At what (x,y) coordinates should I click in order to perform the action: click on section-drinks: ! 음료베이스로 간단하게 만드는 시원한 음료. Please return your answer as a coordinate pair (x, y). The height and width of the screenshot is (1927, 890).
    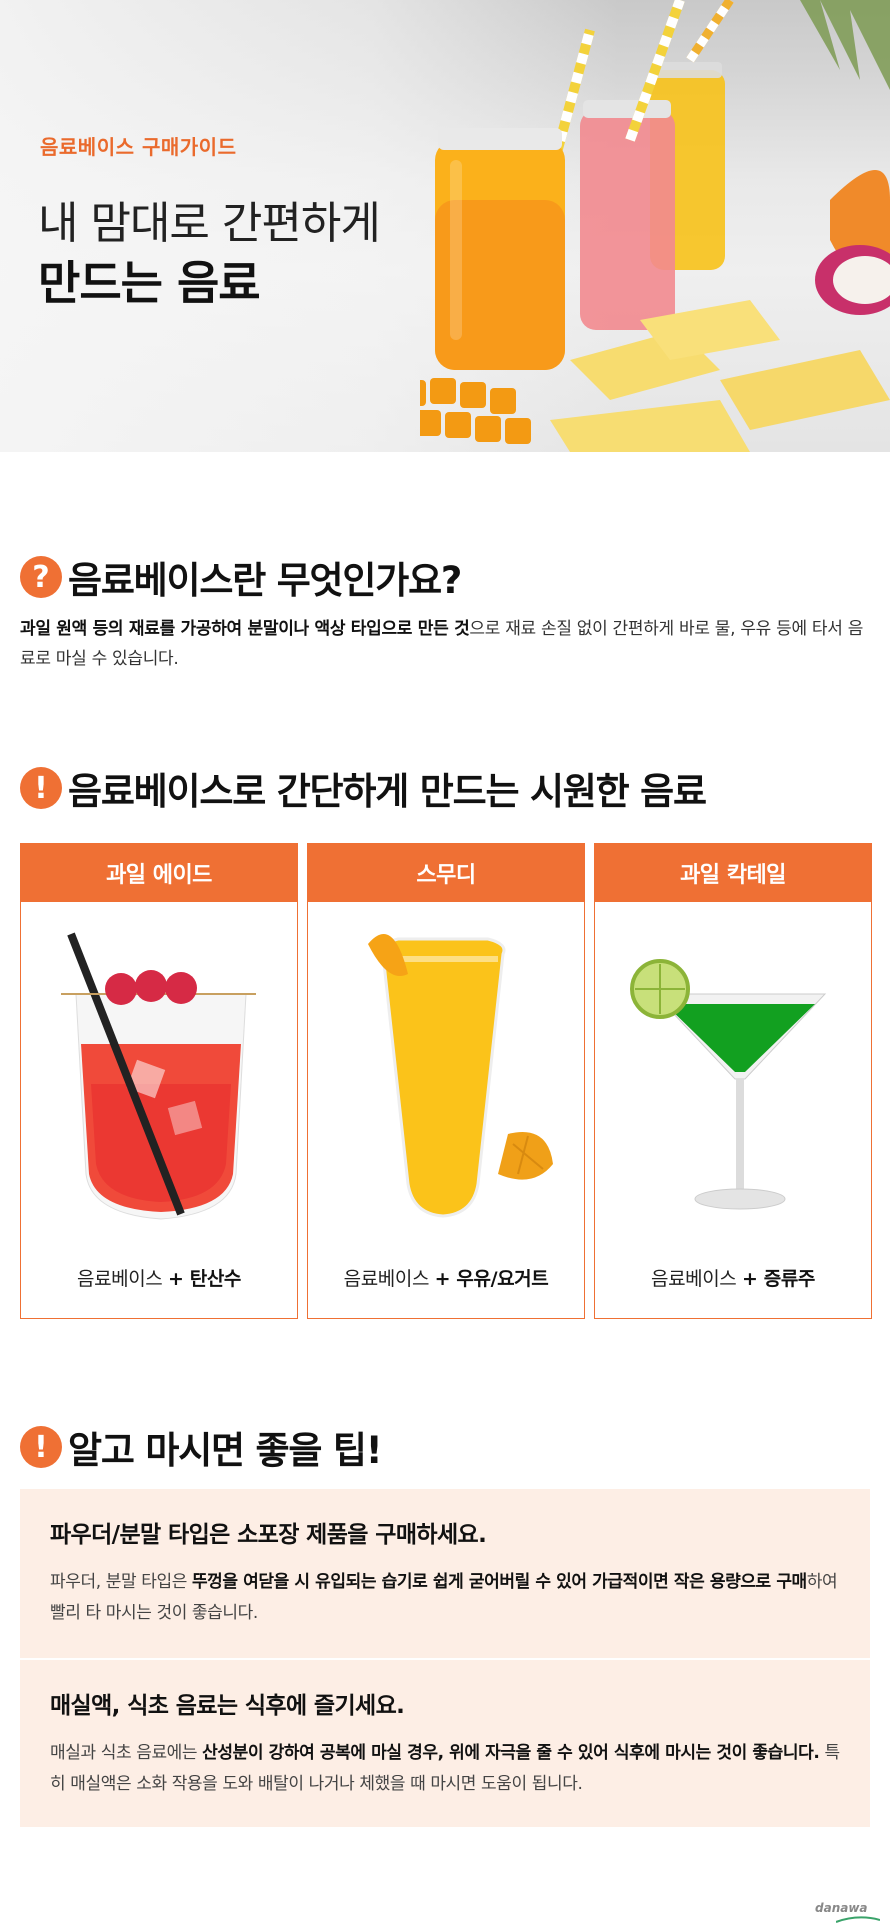
    Looking at the image, I should click on (363, 788).